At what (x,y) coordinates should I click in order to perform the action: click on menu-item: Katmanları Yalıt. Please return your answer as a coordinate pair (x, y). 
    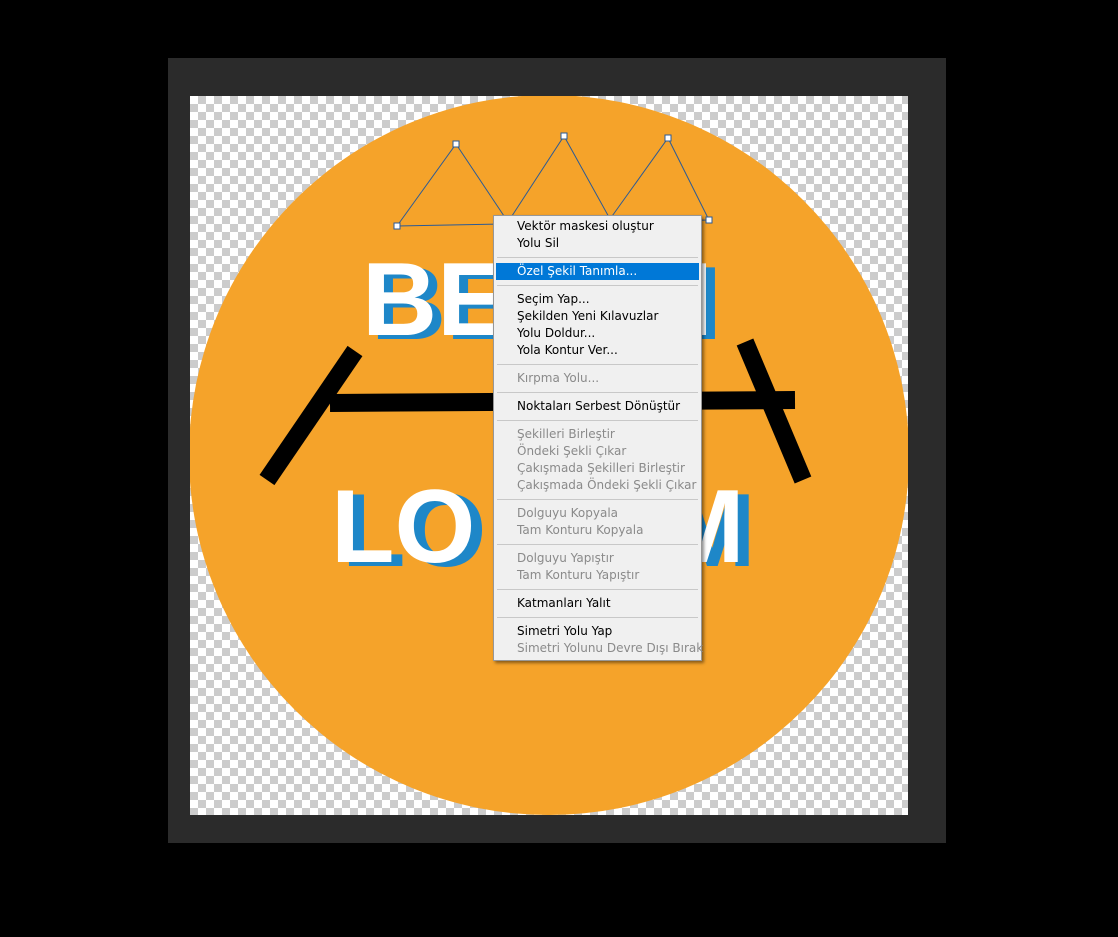
    Looking at the image, I should click on (597, 603).